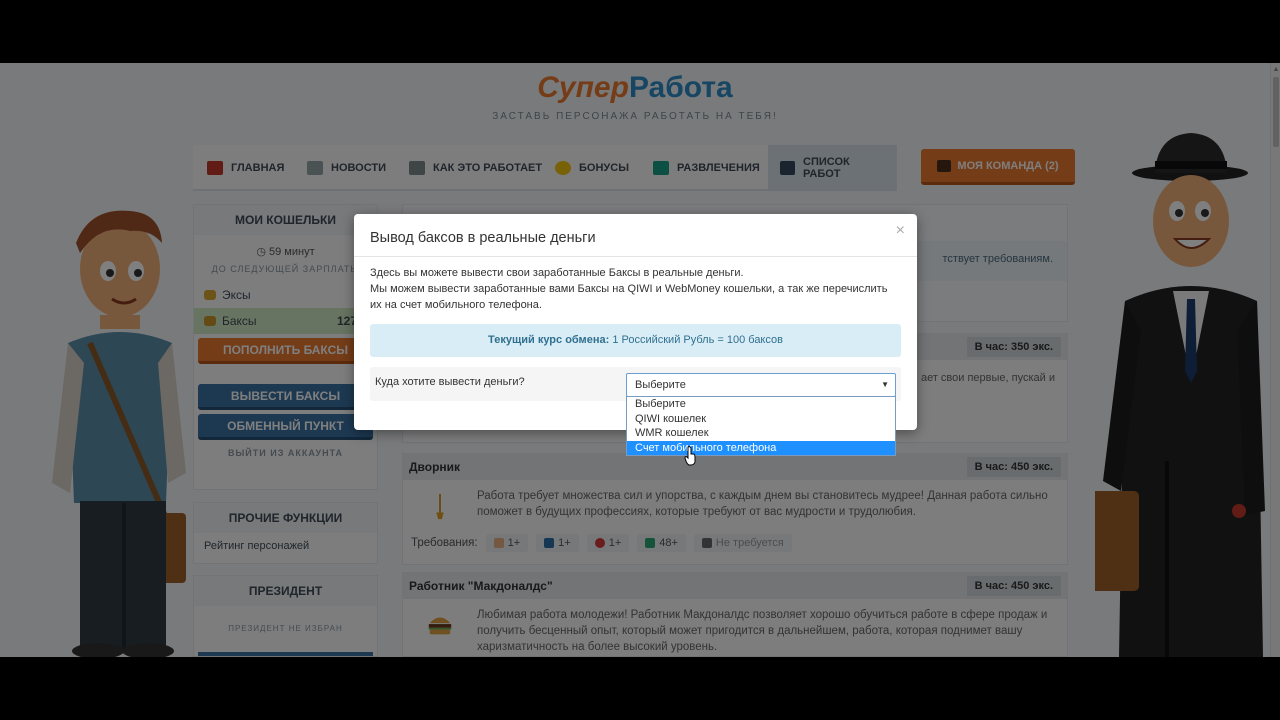  What do you see at coordinates (549, 340) in the screenshot?
I see `rate-label: Текущий курс обмена:` at bounding box center [549, 340].